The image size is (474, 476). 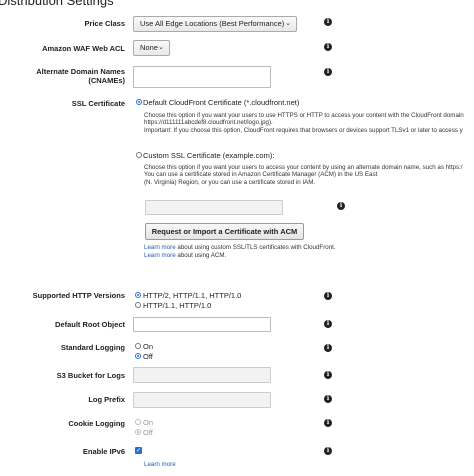 What do you see at coordinates (149, 47) in the screenshot?
I see `waf-value: None` at bounding box center [149, 47].